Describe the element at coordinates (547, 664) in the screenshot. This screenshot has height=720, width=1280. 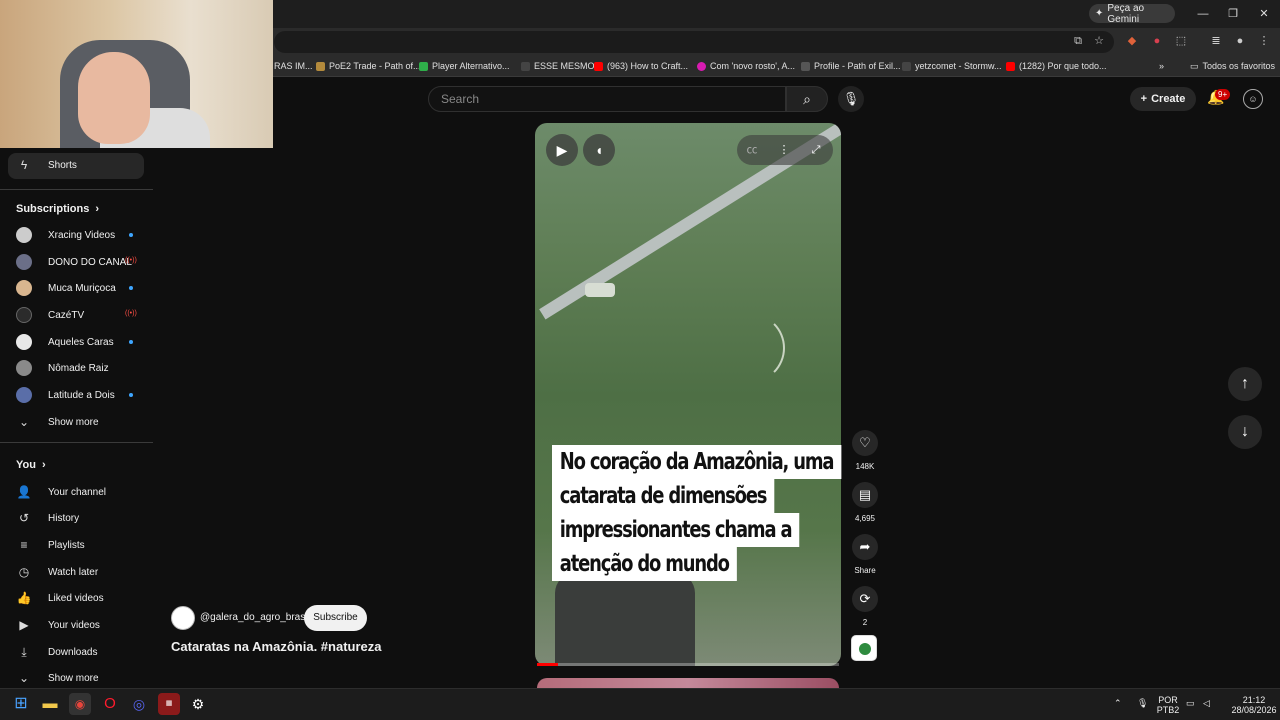
I see `video-progress-fill` at that location.